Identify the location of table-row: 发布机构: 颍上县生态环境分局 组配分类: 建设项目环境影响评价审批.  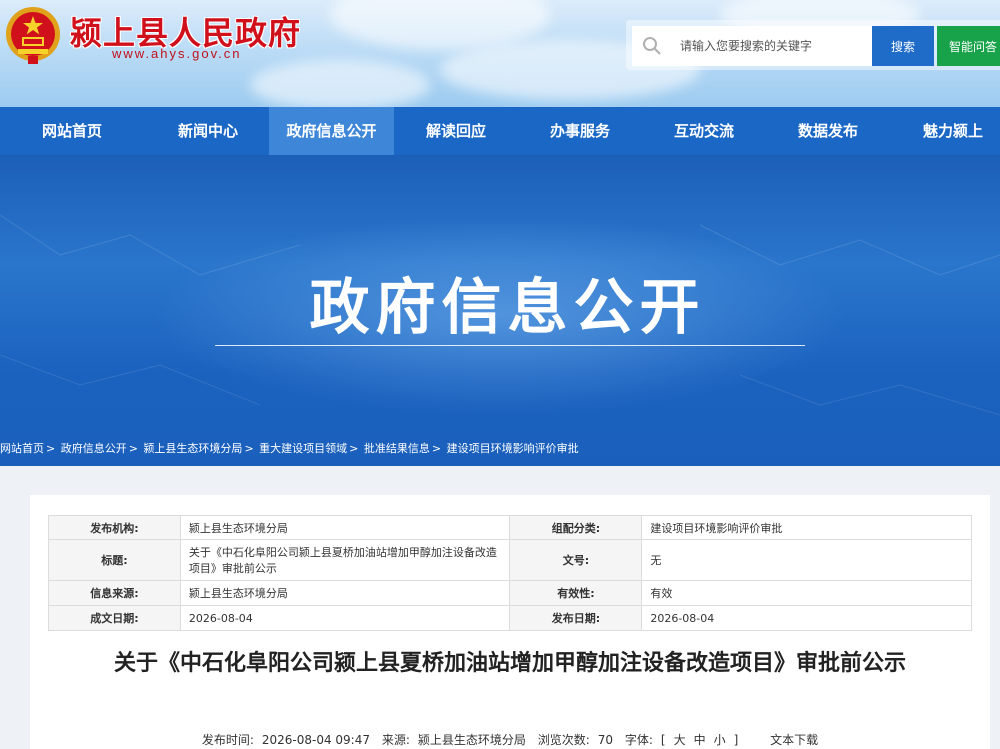
(510, 527).